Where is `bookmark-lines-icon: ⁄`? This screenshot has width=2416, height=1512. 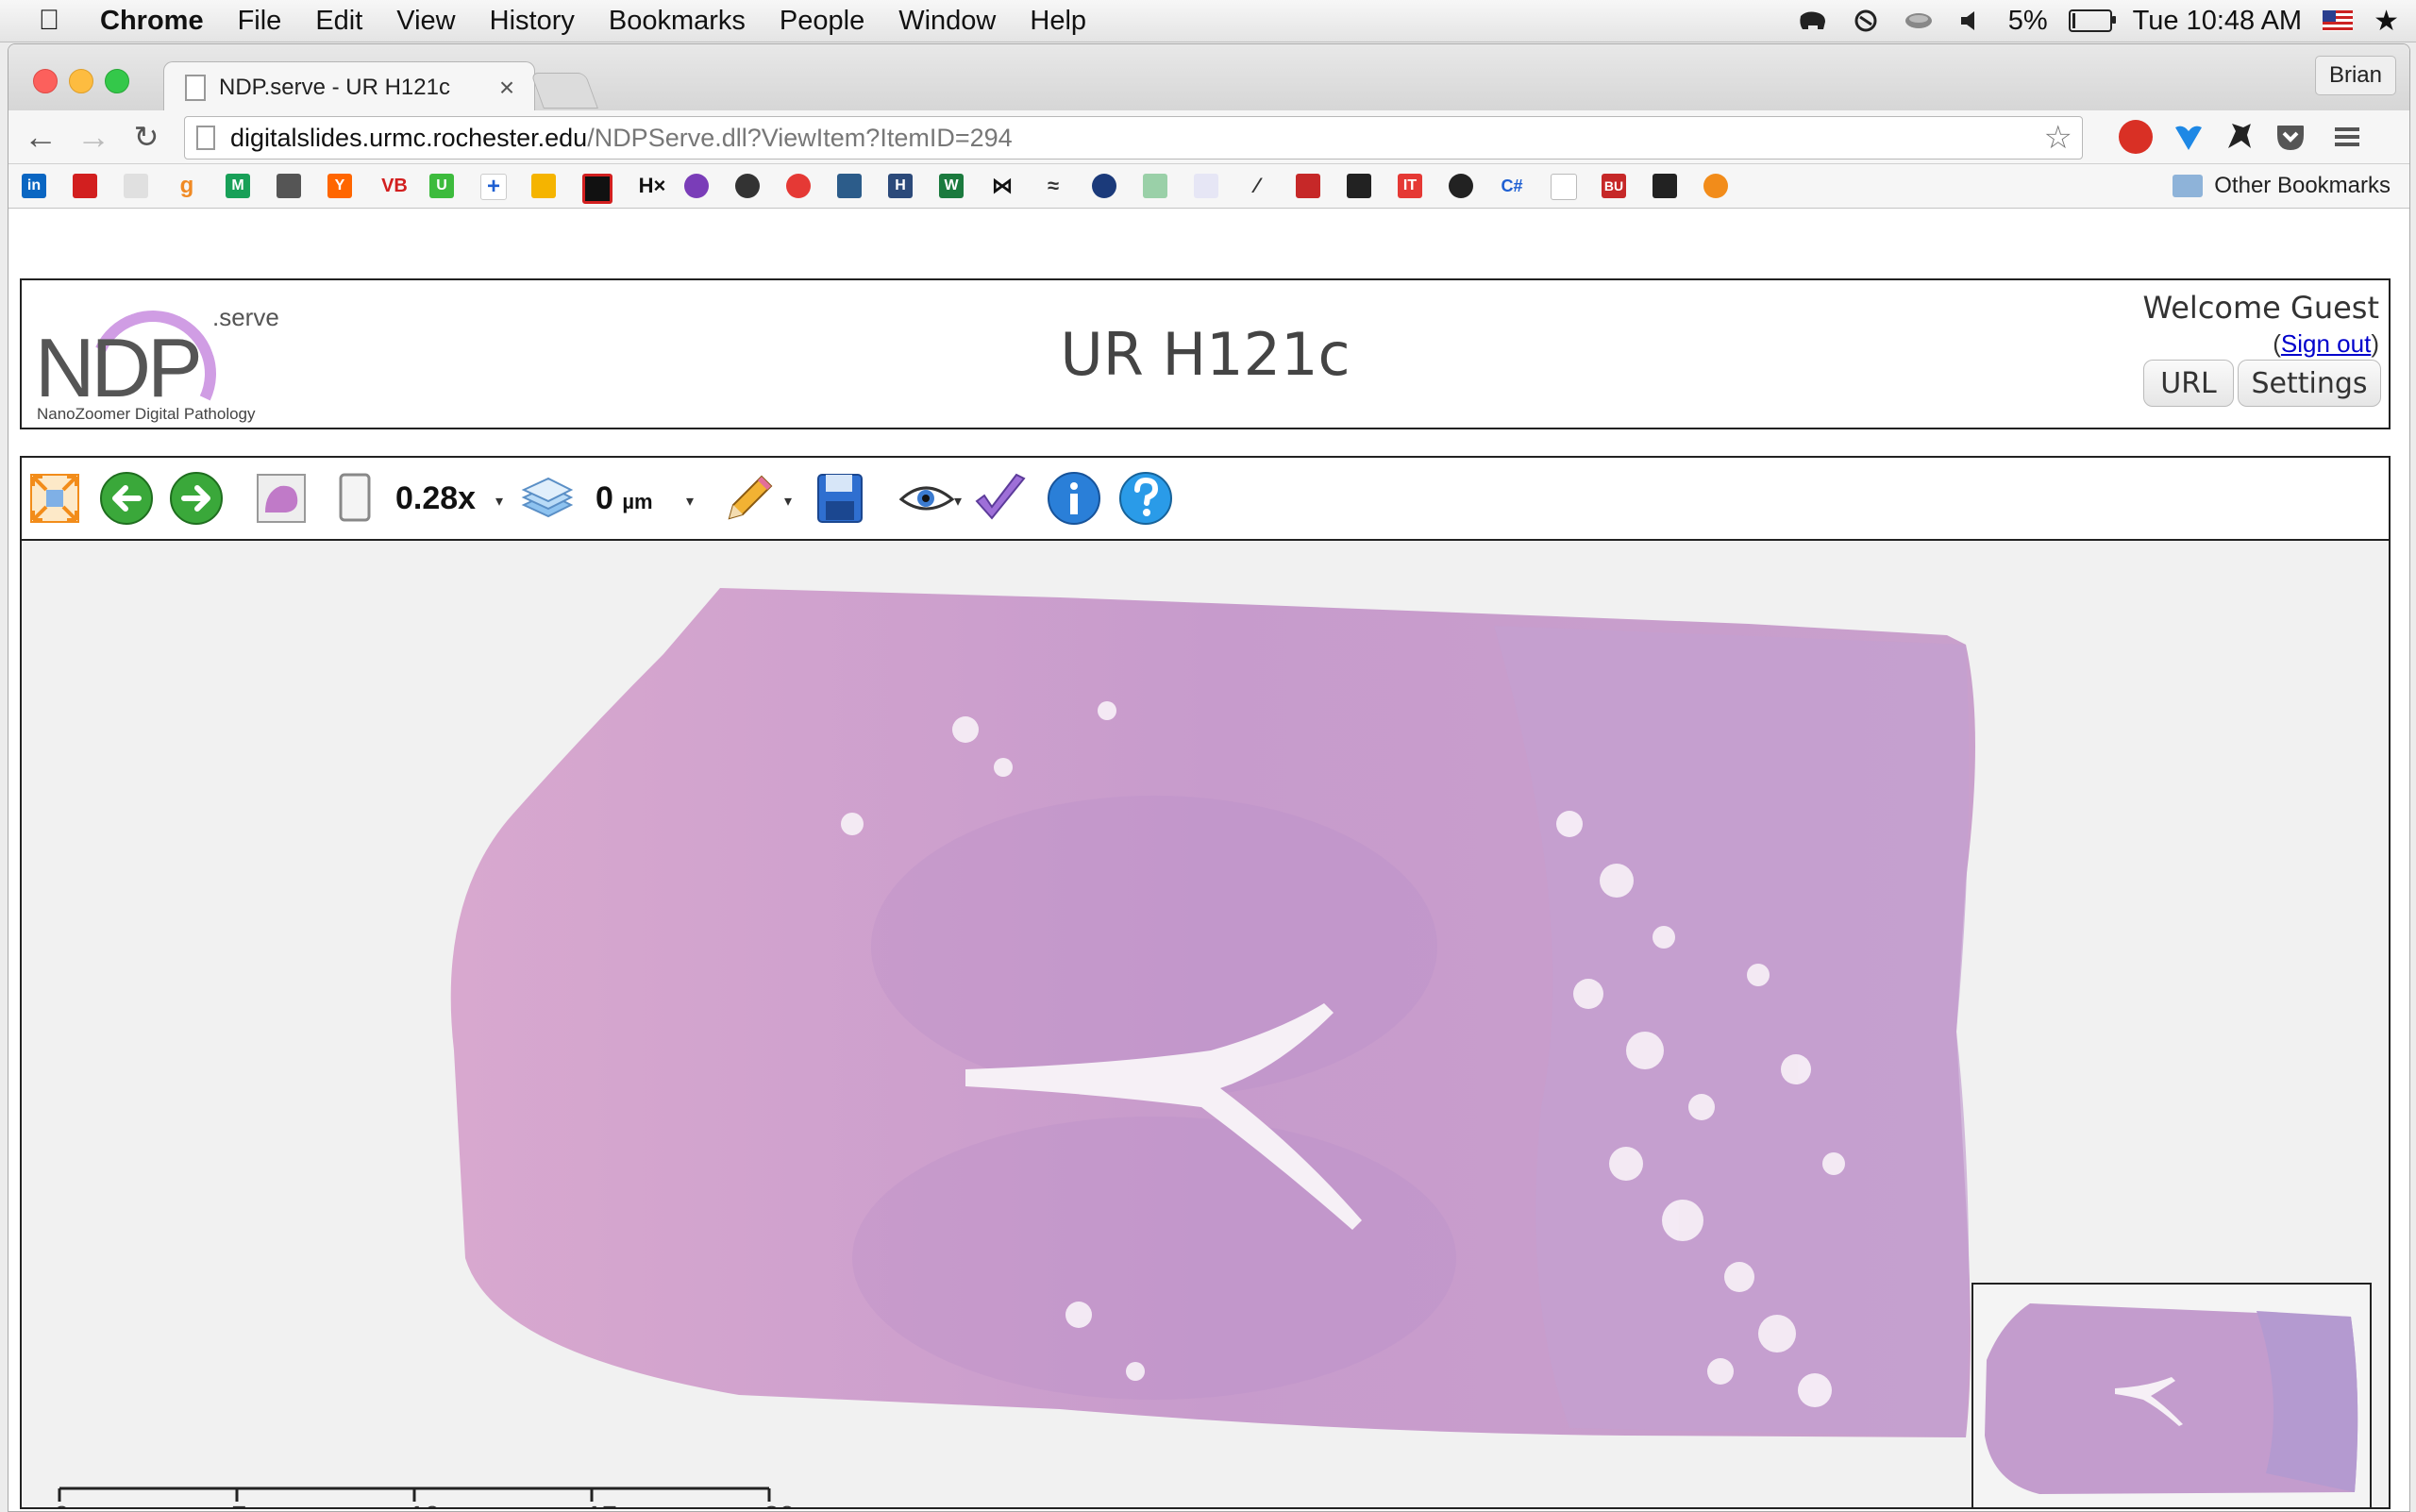
bookmark-lines-icon: ⁄ is located at coordinates (1257, 186).